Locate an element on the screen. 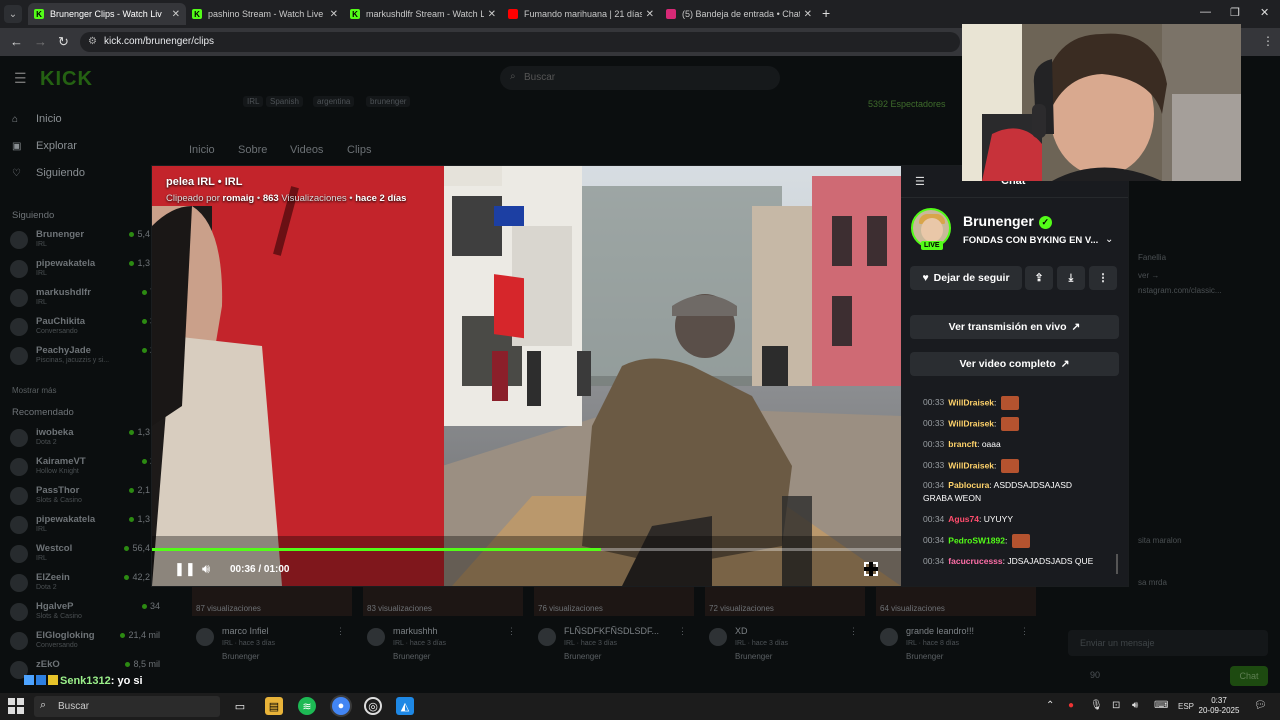  task-view-icon: ▭ is located at coordinates (240, 706).